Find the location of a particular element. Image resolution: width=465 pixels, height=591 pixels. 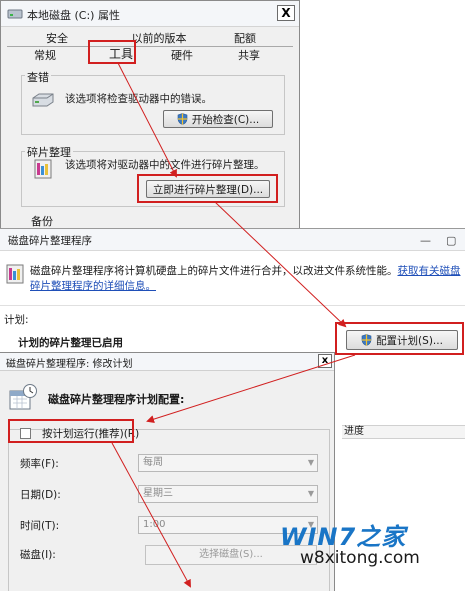

schedule-label: 计划: is located at coordinates (16, 320).